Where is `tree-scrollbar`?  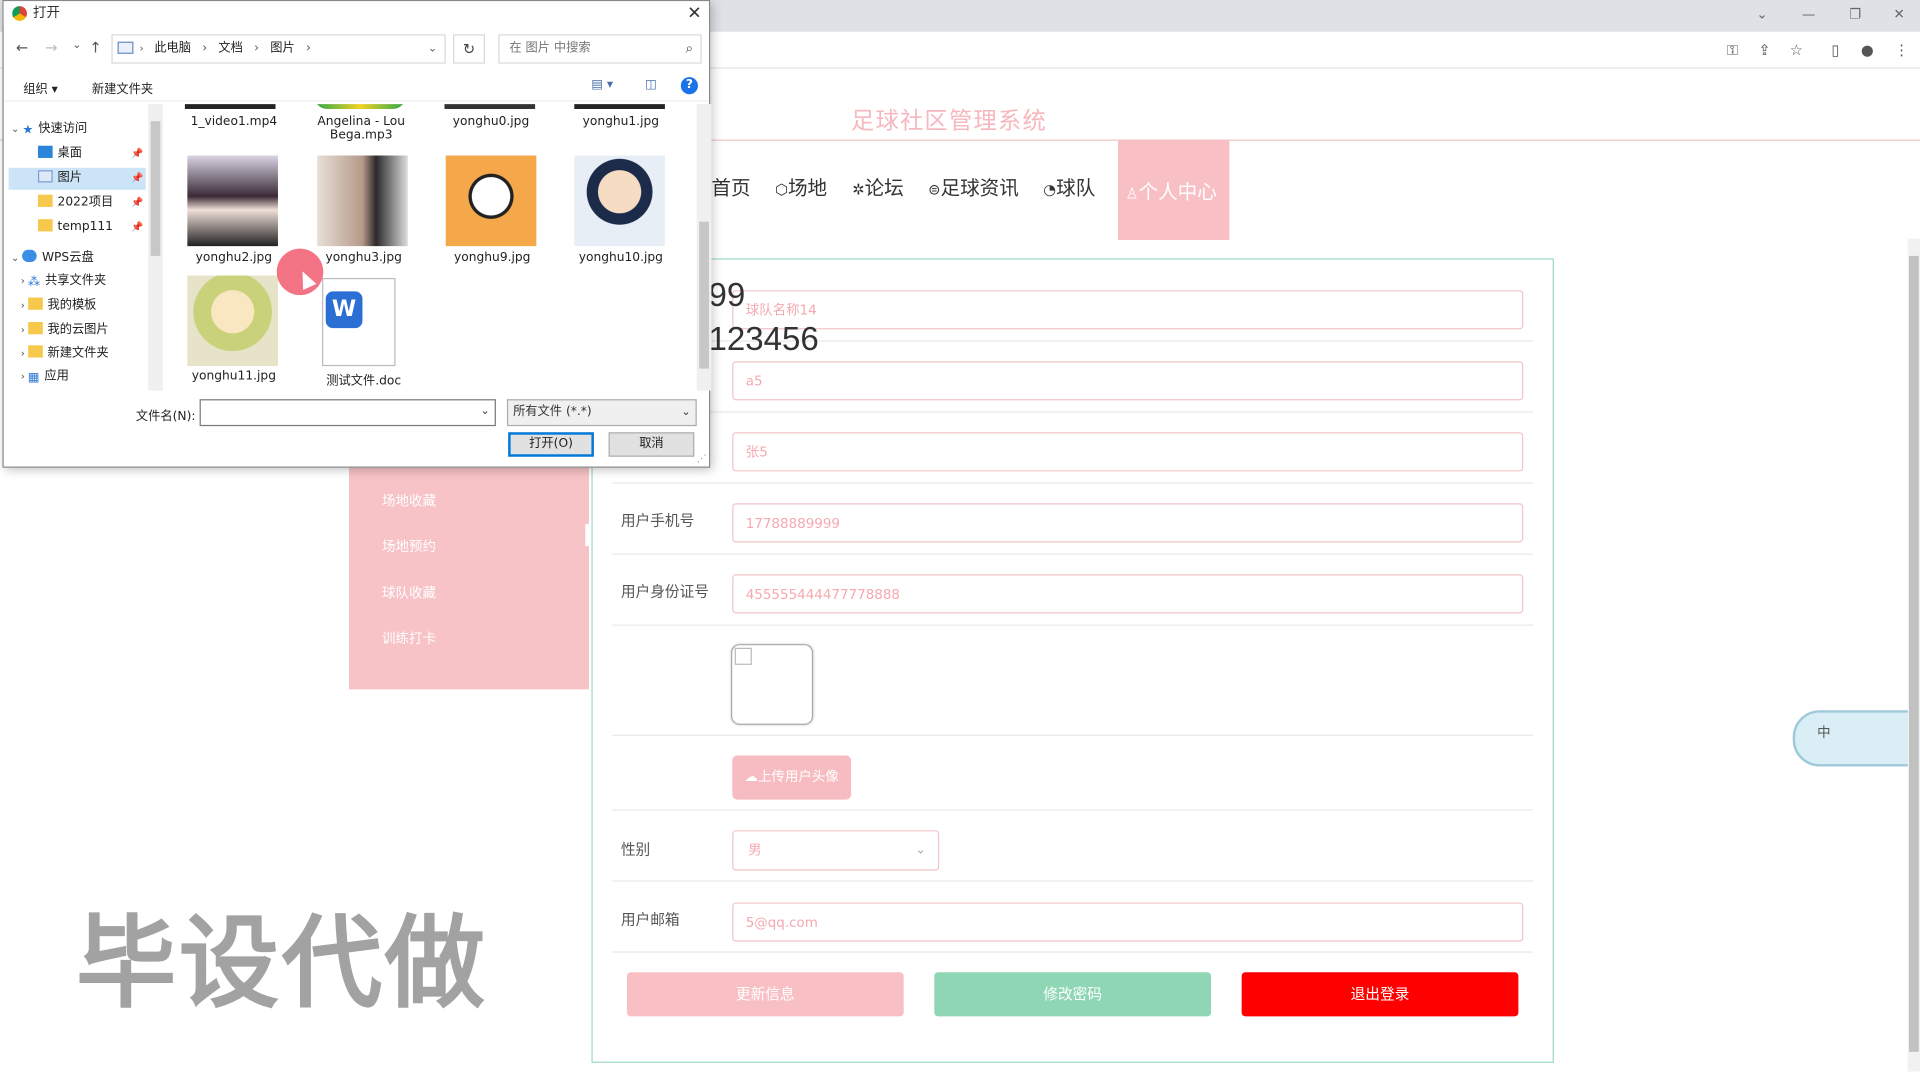 tree-scrollbar is located at coordinates (155, 247).